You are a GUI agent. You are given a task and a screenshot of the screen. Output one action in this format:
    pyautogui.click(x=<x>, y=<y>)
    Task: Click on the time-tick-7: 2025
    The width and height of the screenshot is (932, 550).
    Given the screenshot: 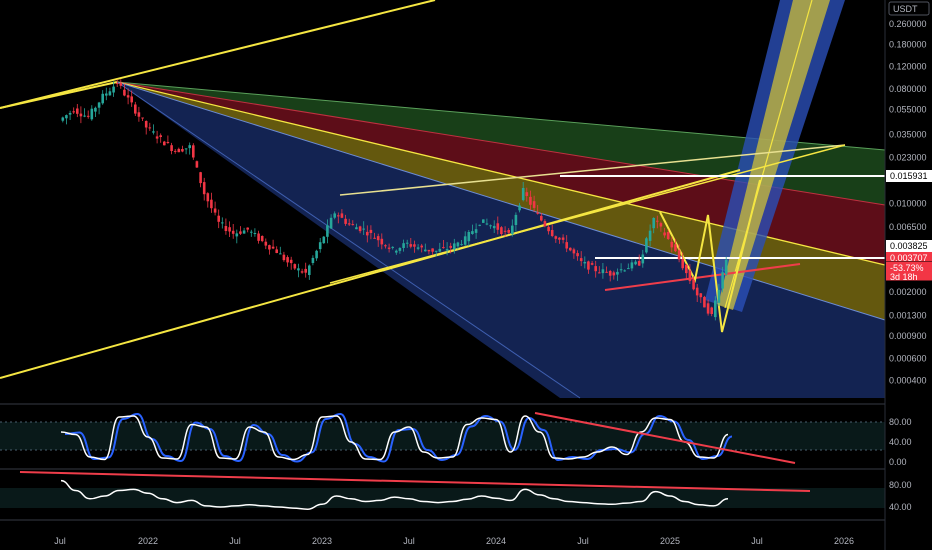 What is the action you would take?
    pyautogui.click(x=670, y=541)
    